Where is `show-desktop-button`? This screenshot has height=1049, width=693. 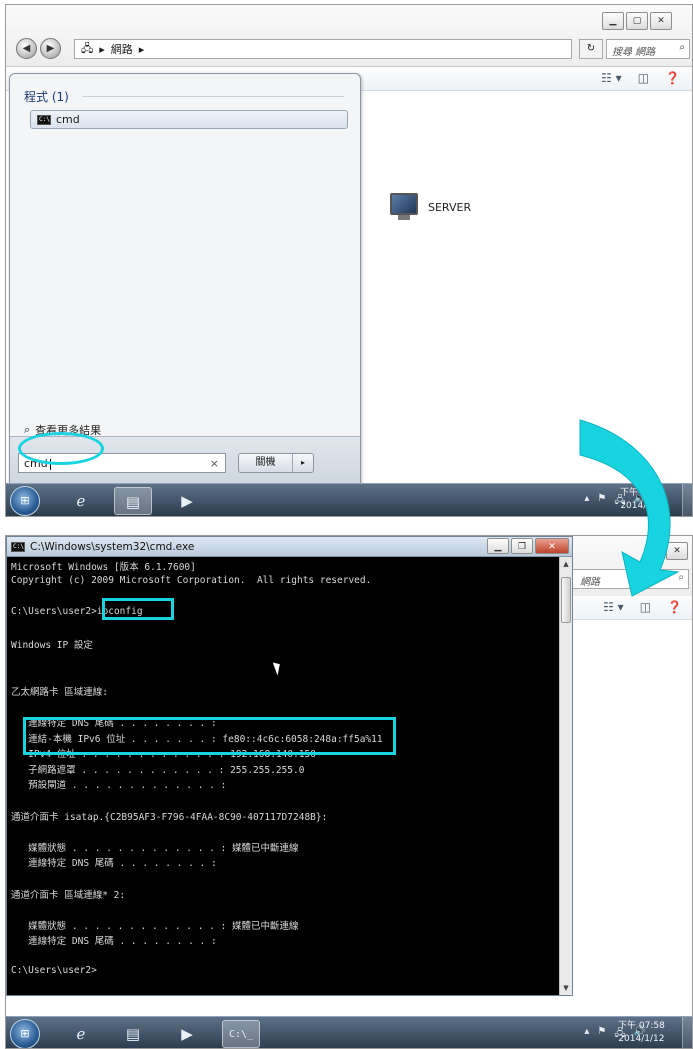 show-desktop-button is located at coordinates (687, 1032).